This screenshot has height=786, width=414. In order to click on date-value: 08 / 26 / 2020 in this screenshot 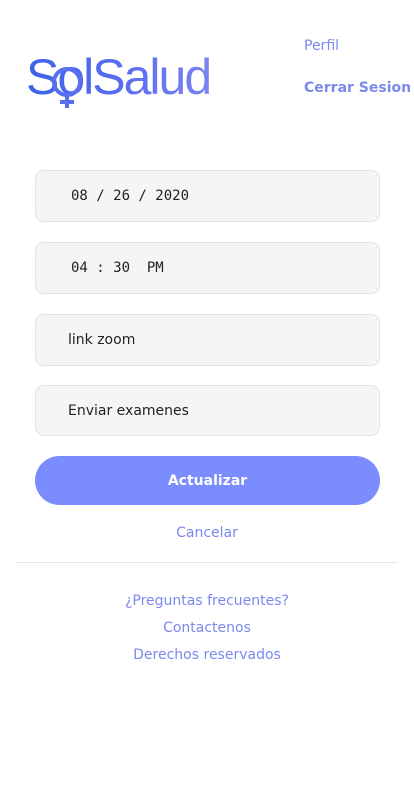, I will do `click(130, 196)`.